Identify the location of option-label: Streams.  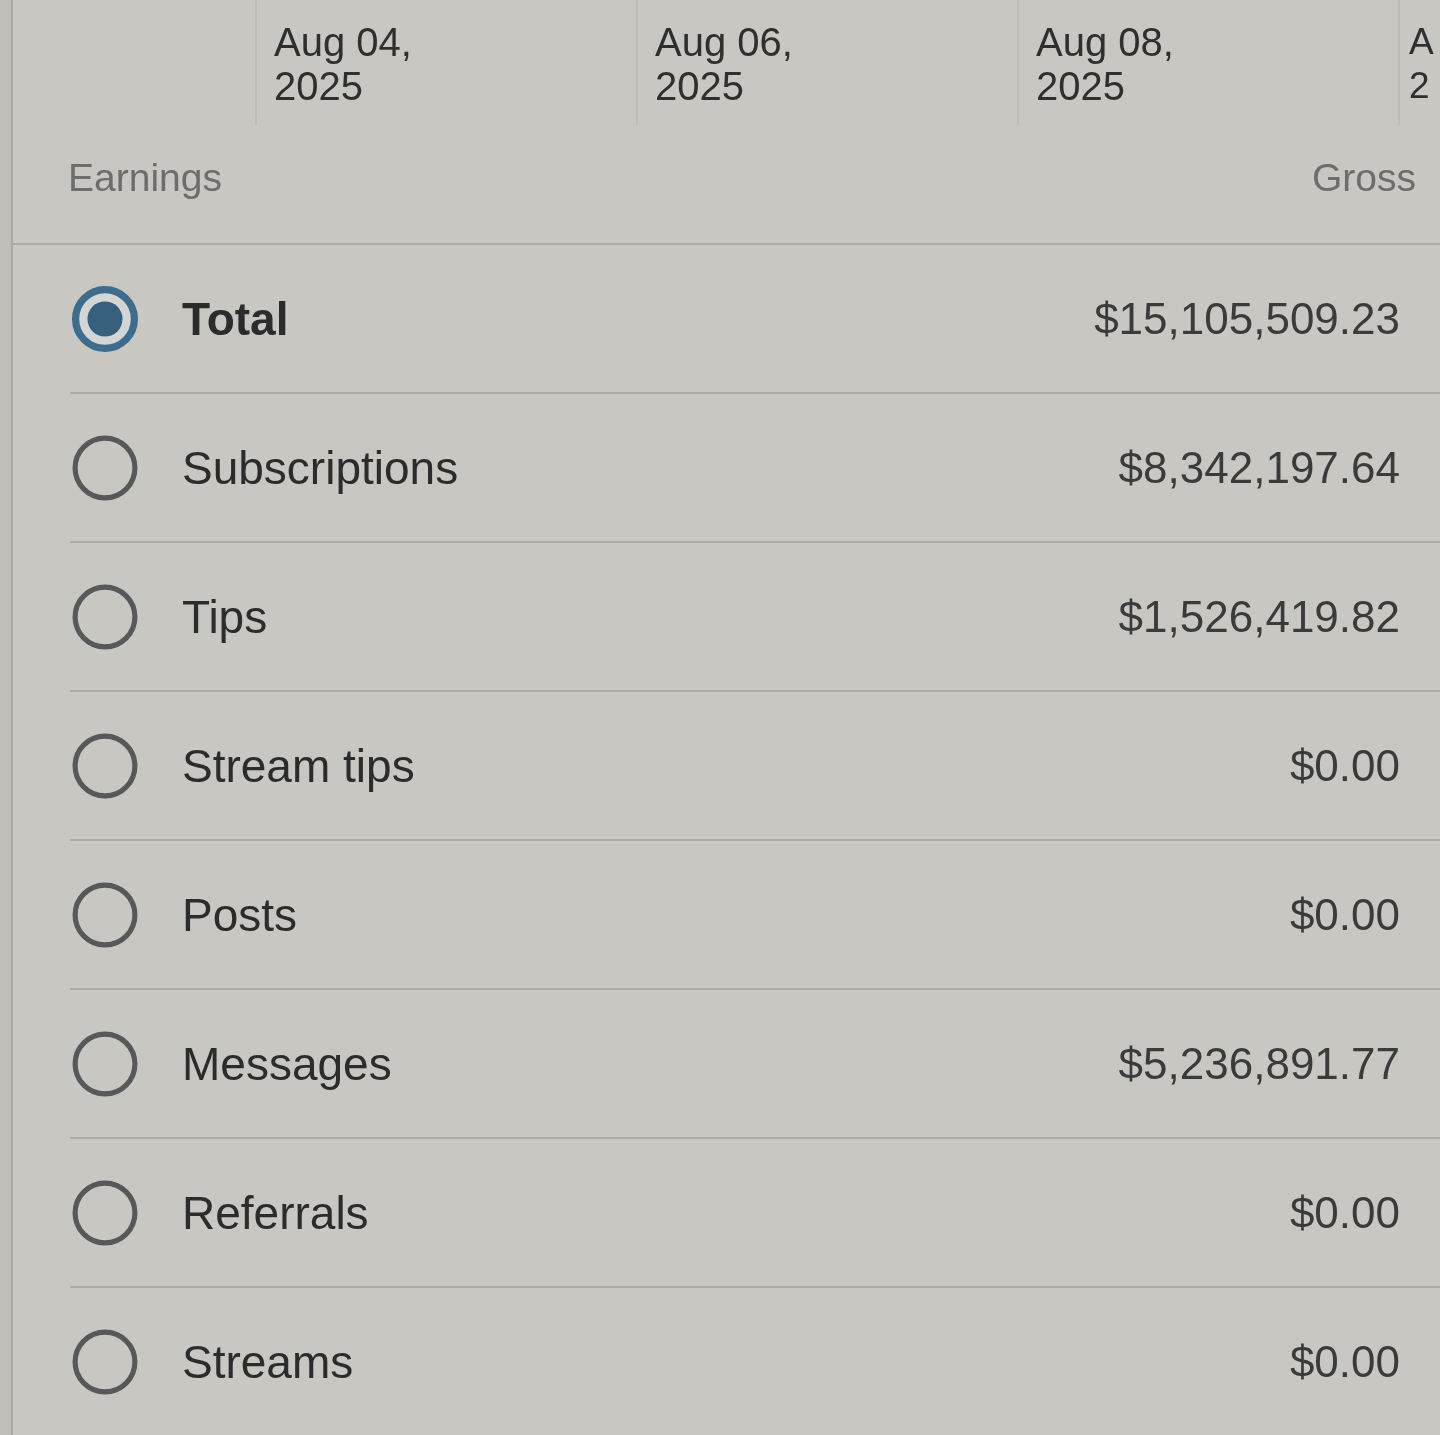
(268, 1361).